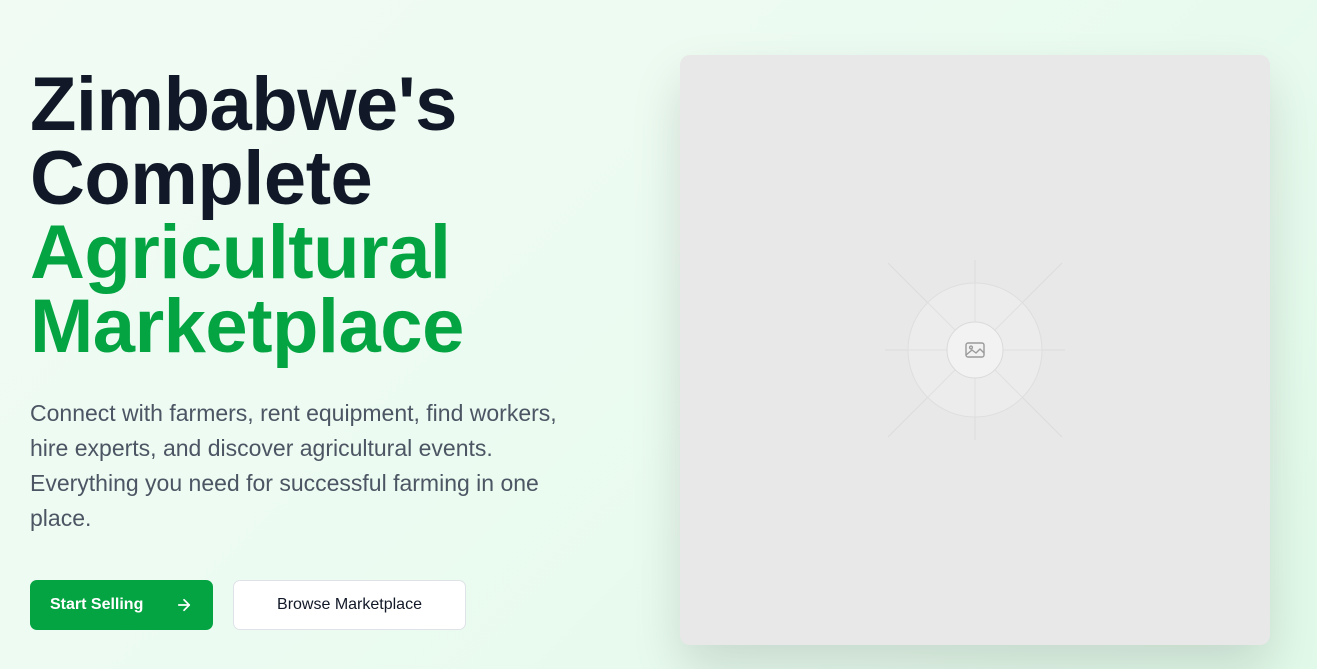 The height and width of the screenshot is (669, 1317). I want to click on start-selling-label: Start Selling, so click(97, 604).